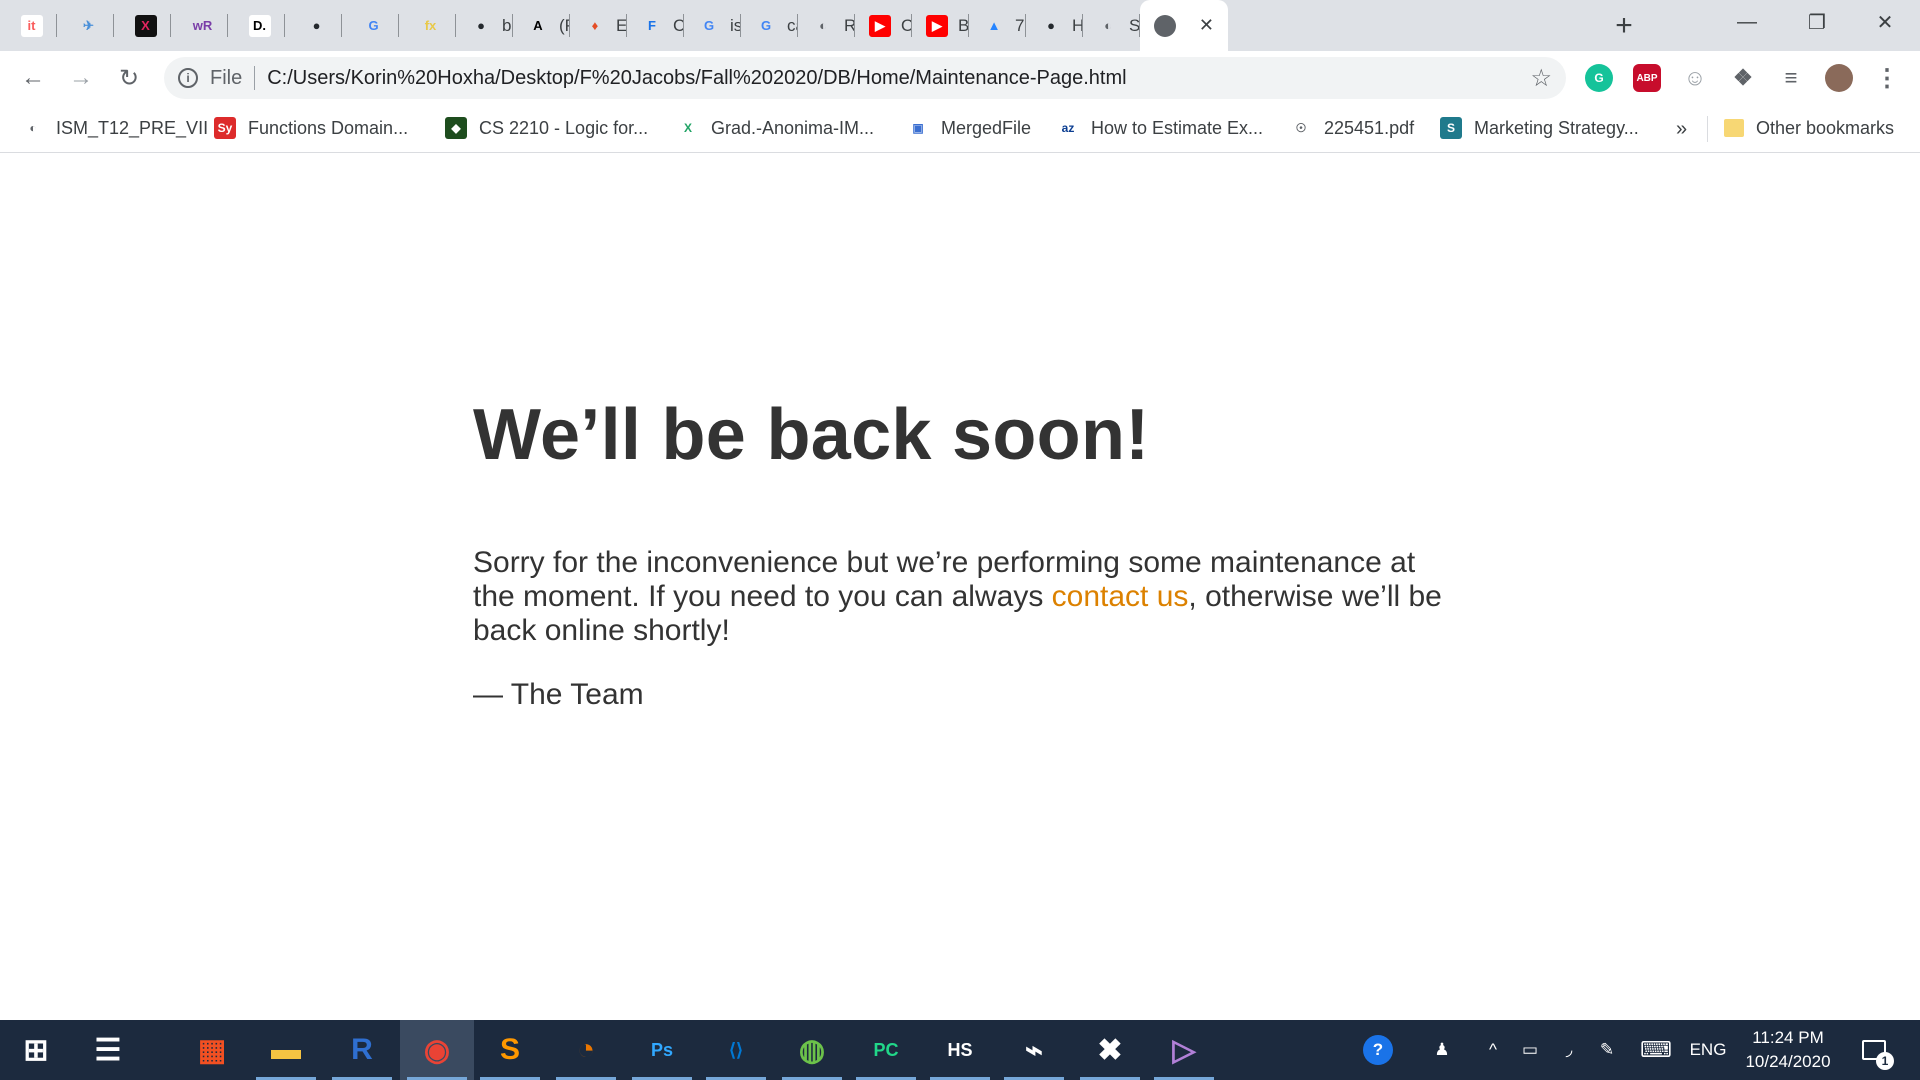 This screenshot has width=1920, height=1080. What do you see at coordinates (1352, 128) in the screenshot?
I see `bookmark-225451: ☉ 225451.pdf` at bounding box center [1352, 128].